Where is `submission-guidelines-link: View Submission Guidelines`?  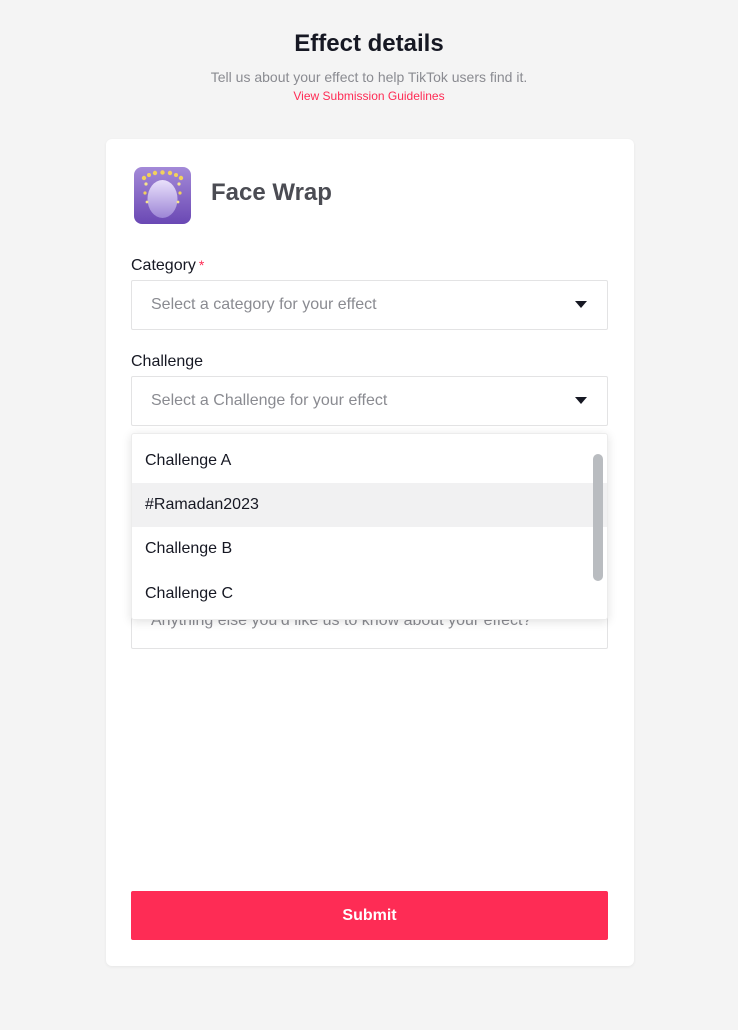
submission-guidelines-link: View Submission Guidelines is located at coordinates (369, 96).